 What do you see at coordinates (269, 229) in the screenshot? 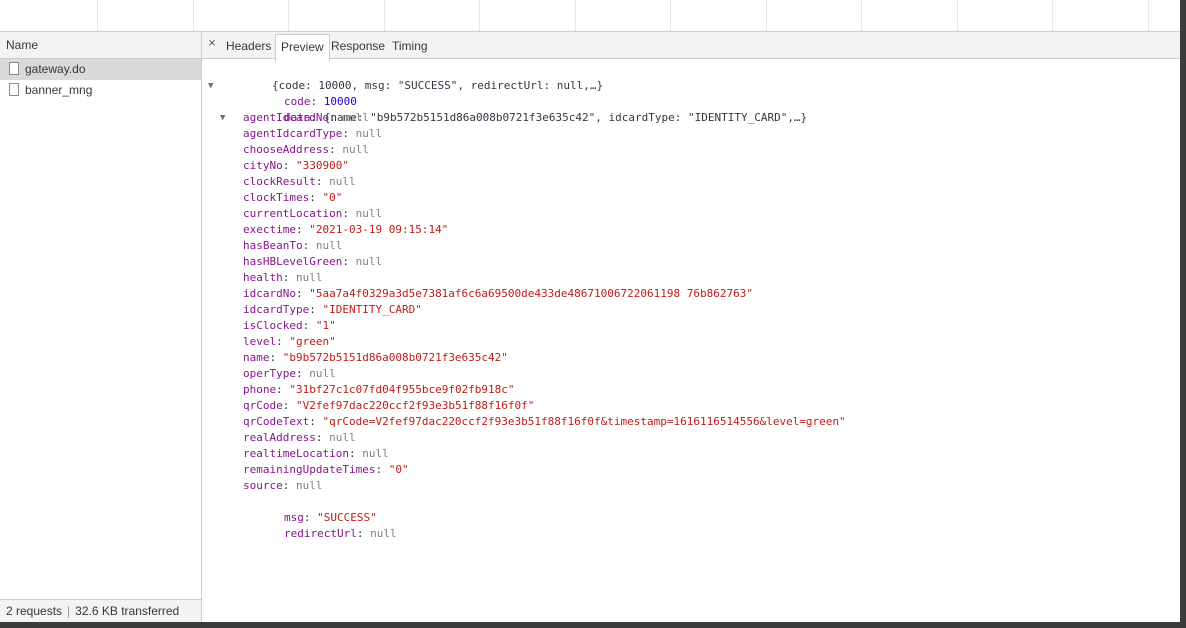
I see `json-key: exectime` at bounding box center [269, 229].